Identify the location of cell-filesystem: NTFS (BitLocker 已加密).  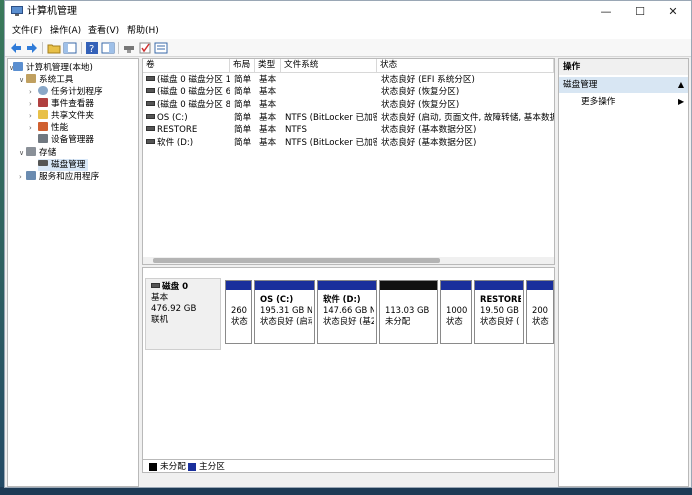
(331, 118).